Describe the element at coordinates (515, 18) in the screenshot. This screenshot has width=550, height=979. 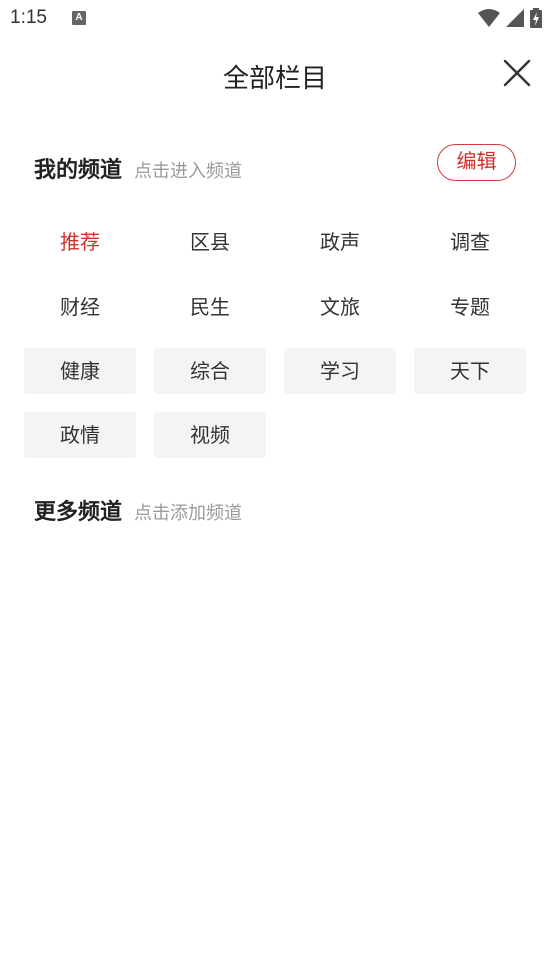
I see `signal-icon` at that location.